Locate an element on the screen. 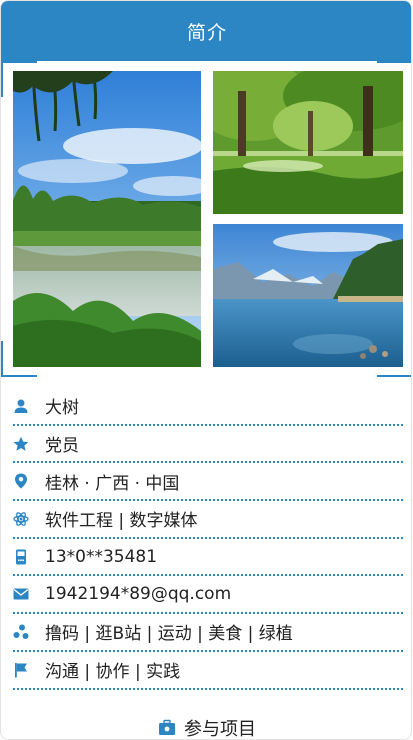 This screenshot has height=740, width=413. status-text: 党员 is located at coordinates (62, 446).